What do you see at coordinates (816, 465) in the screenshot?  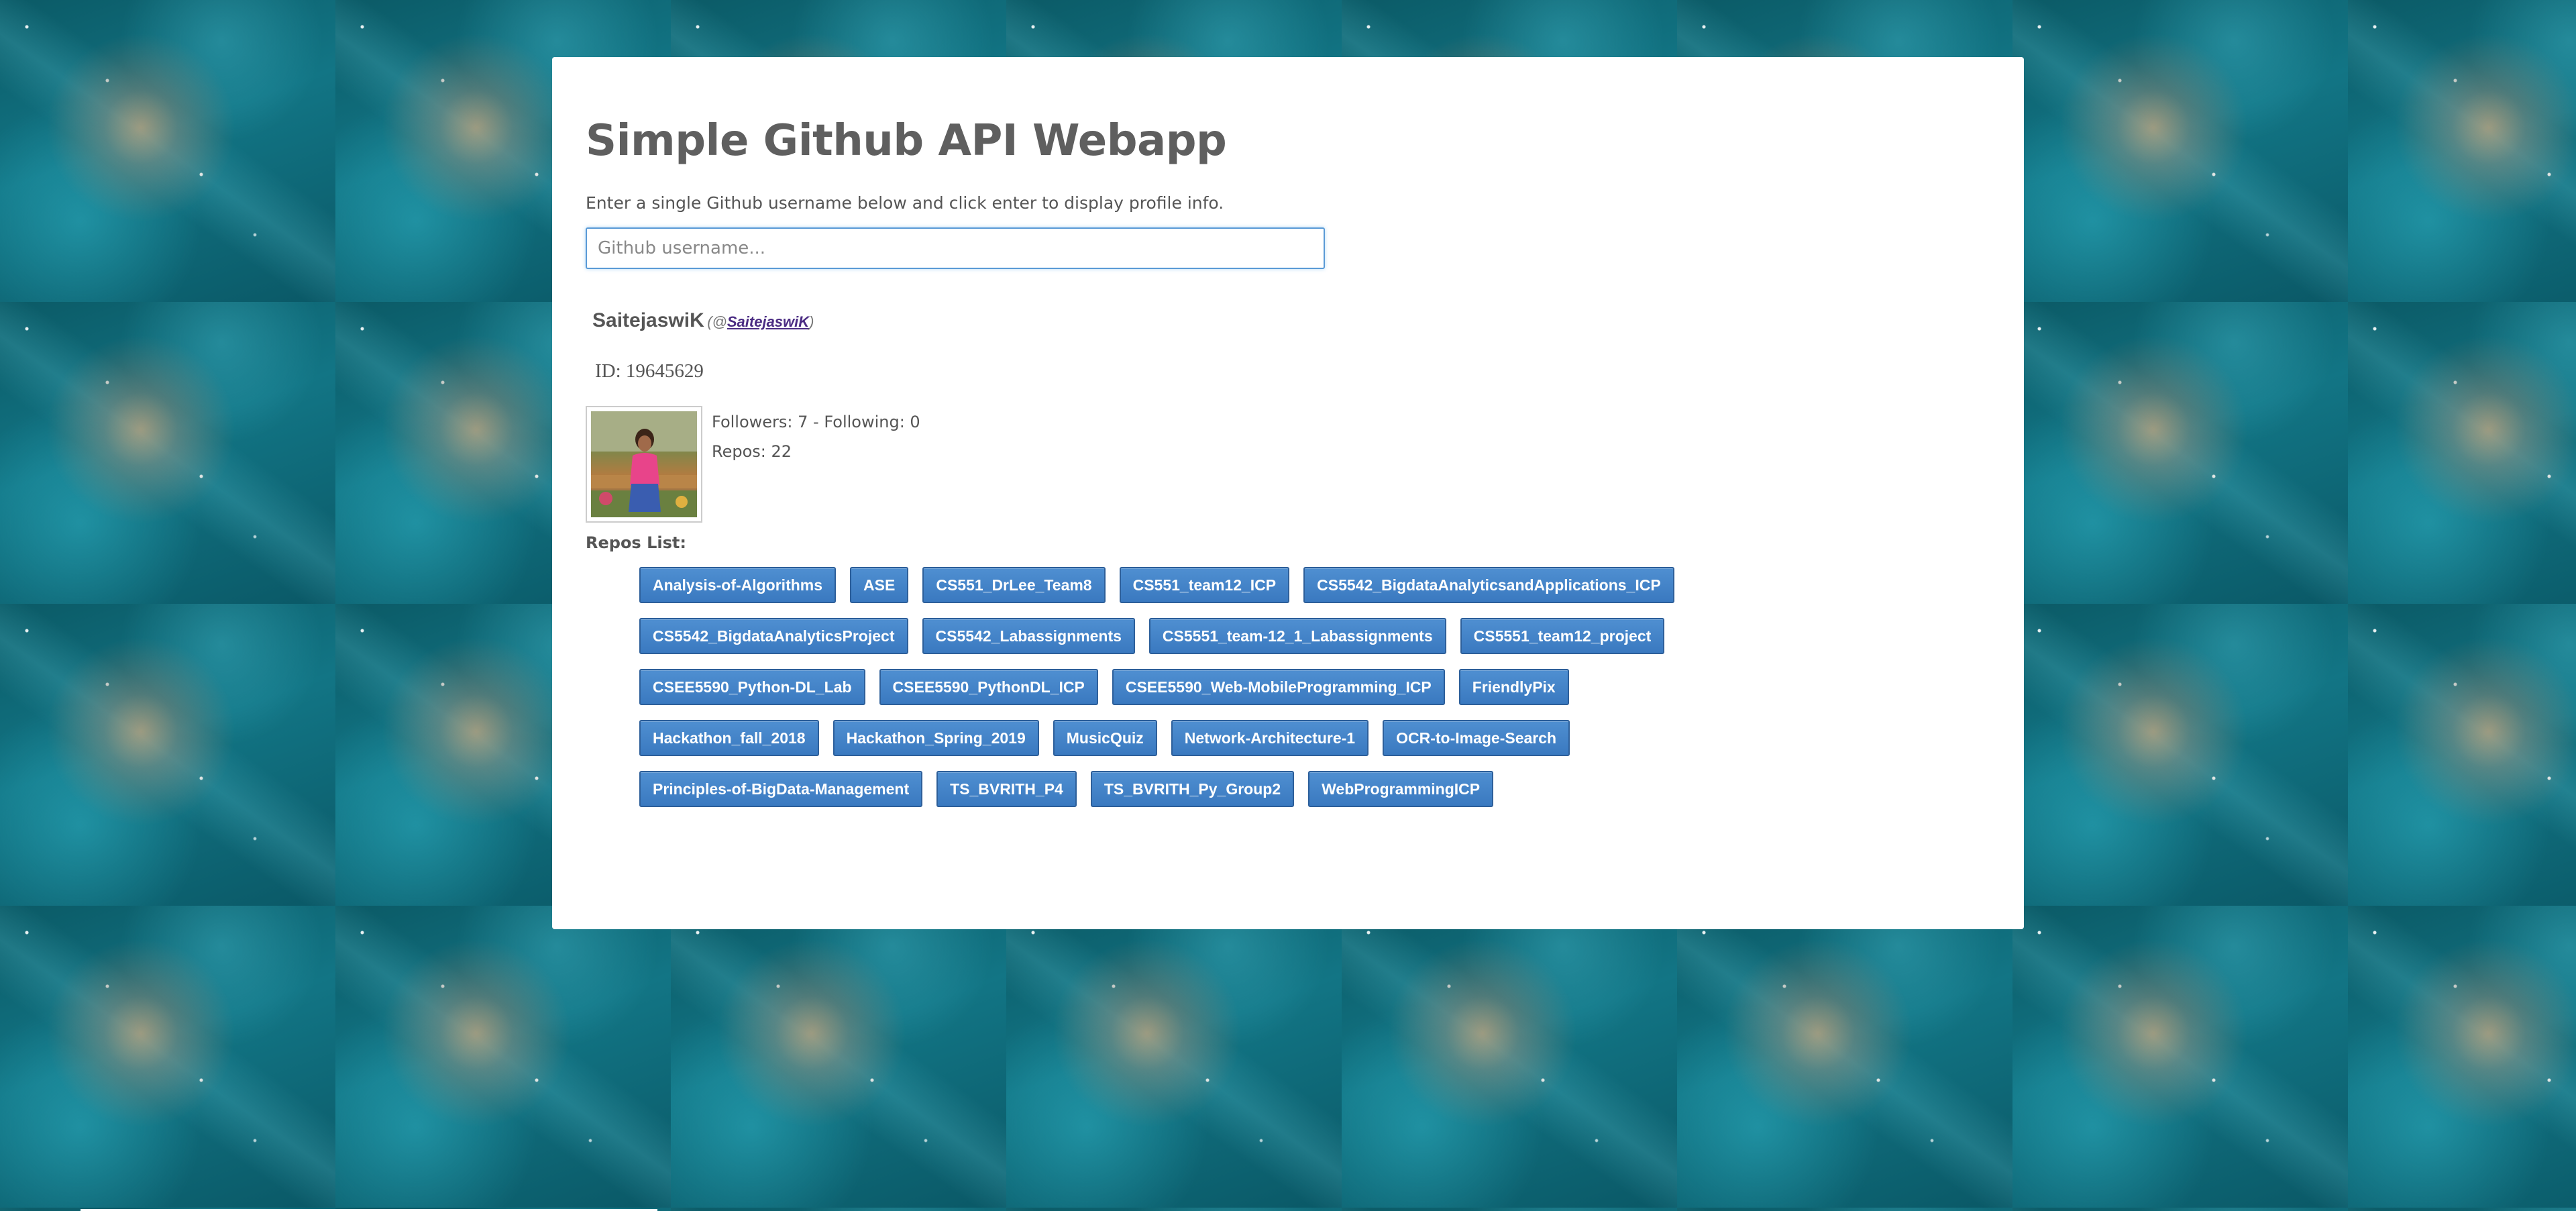 I see `profile-stats: Followers: 7 - Following: 0 Repos: 22` at bounding box center [816, 465].